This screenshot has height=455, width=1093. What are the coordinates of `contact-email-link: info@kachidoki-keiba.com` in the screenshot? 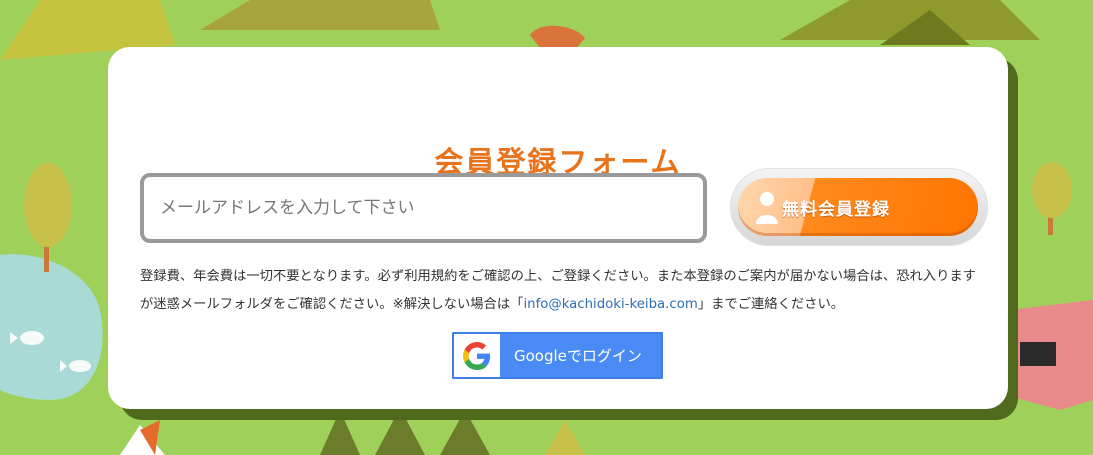 It's located at (610, 304).